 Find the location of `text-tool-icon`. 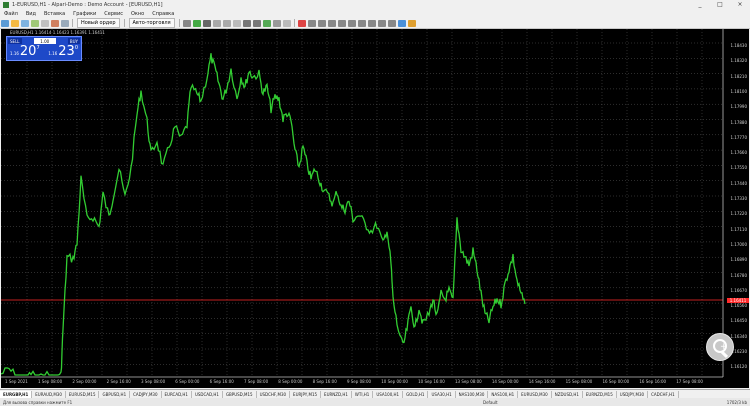

text-tool-icon is located at coordinates (371, 23).